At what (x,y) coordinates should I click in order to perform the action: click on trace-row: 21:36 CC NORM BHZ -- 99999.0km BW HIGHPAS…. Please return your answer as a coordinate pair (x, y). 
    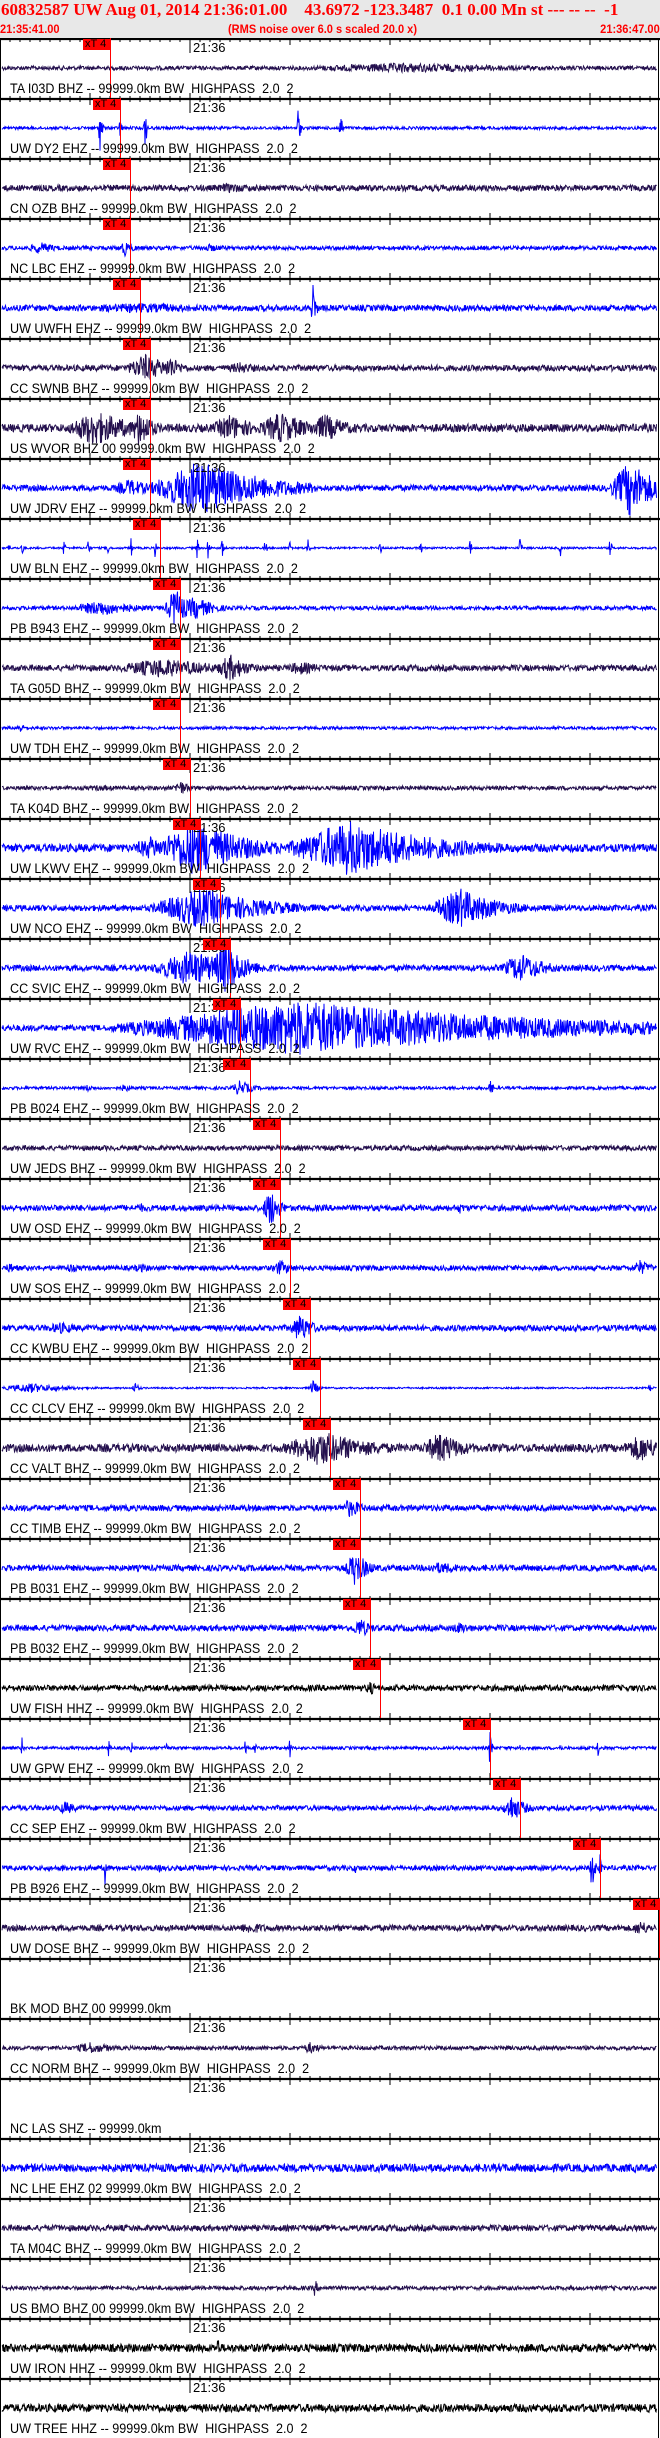
    Looking at the image, I should click on (330, 2048).